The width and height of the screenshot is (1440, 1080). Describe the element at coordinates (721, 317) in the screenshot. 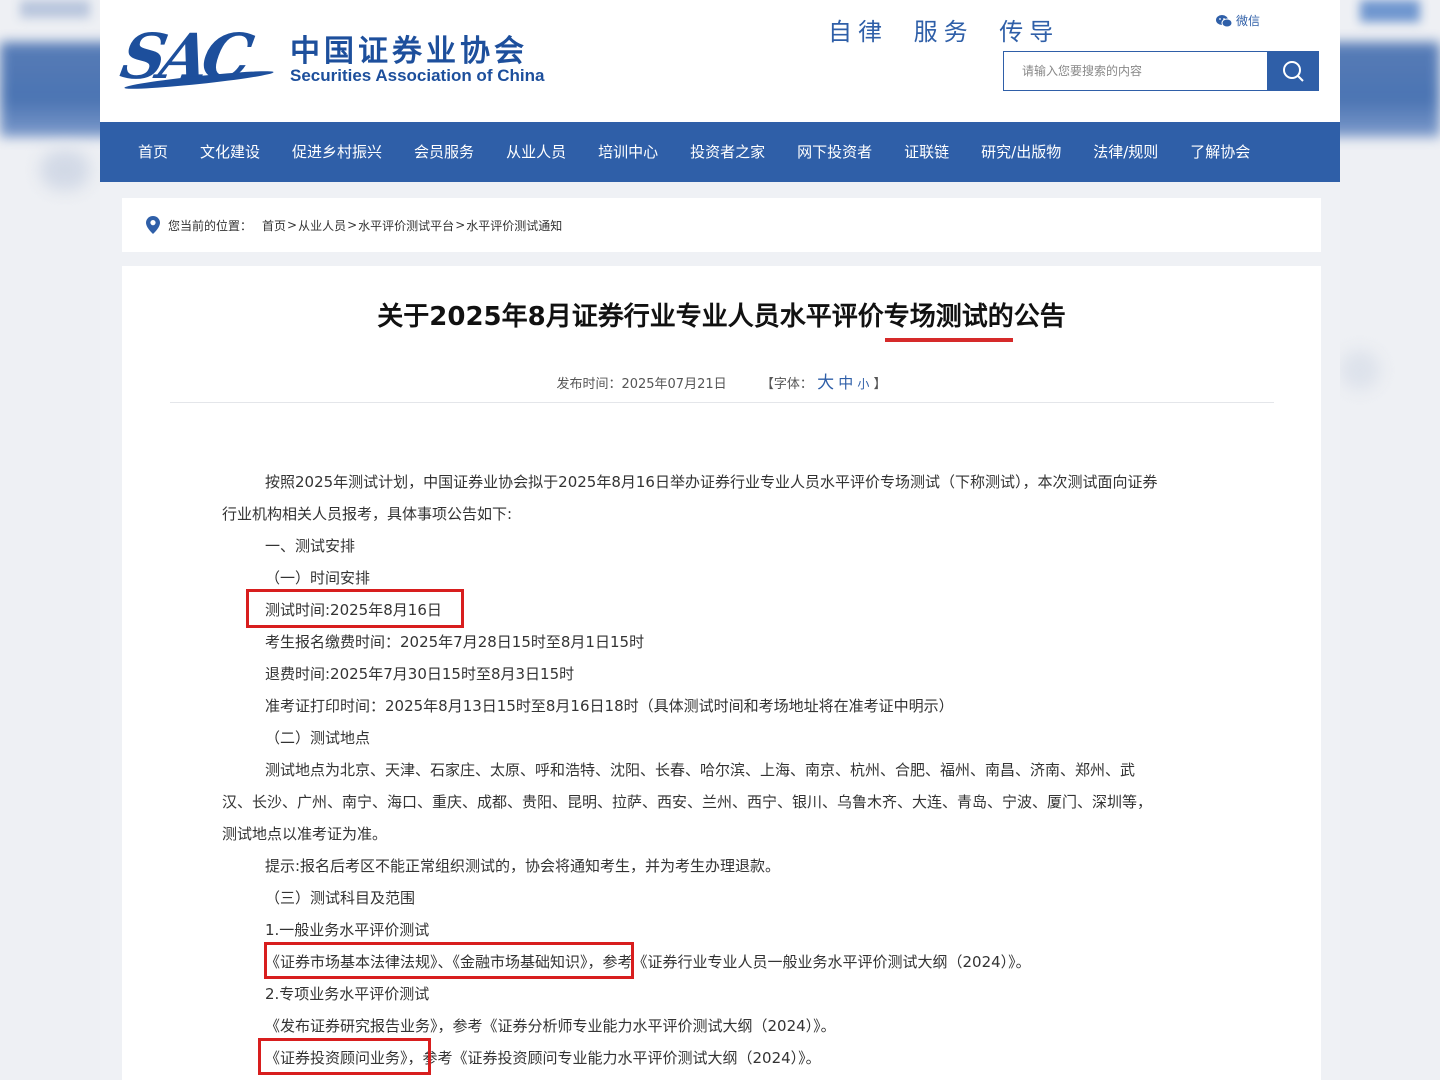

I see `article-title: 关于2025年8月证券行业专业人员水平评价专场测试的公告` at that location.